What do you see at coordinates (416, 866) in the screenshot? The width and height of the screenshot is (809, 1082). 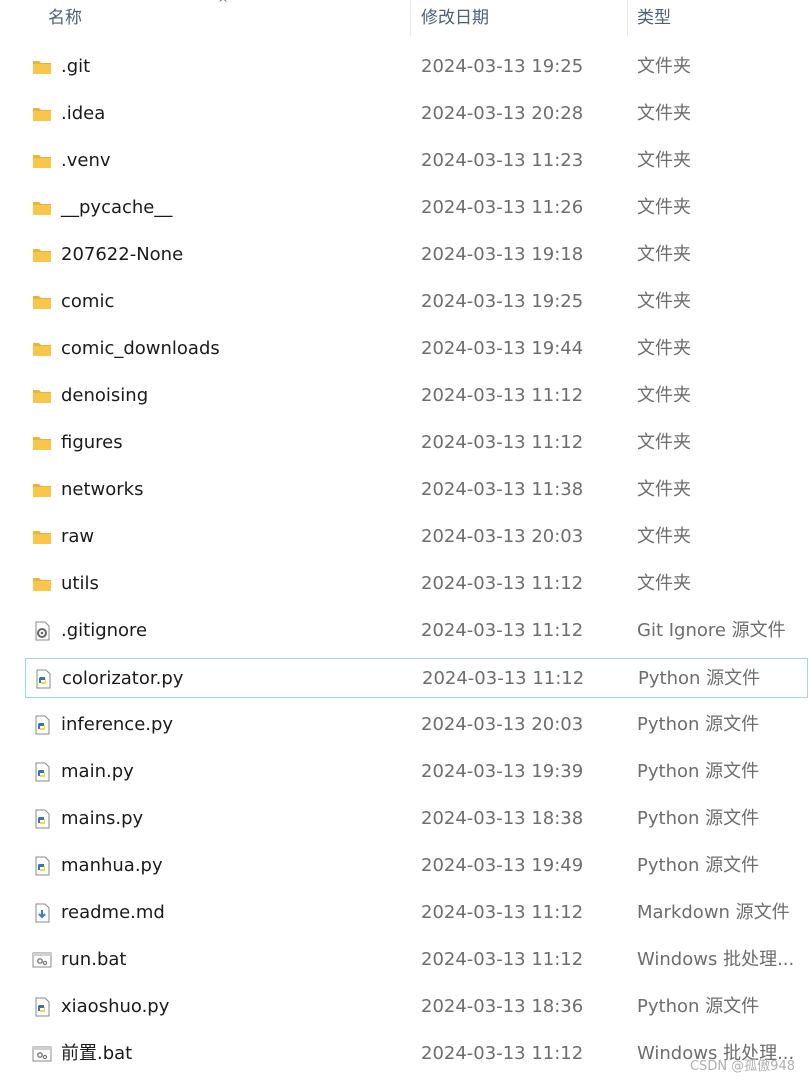 I see `file-row: manhua.py 2024-03-13 19:49 Python 源文件` at bounding box center [416, 866].